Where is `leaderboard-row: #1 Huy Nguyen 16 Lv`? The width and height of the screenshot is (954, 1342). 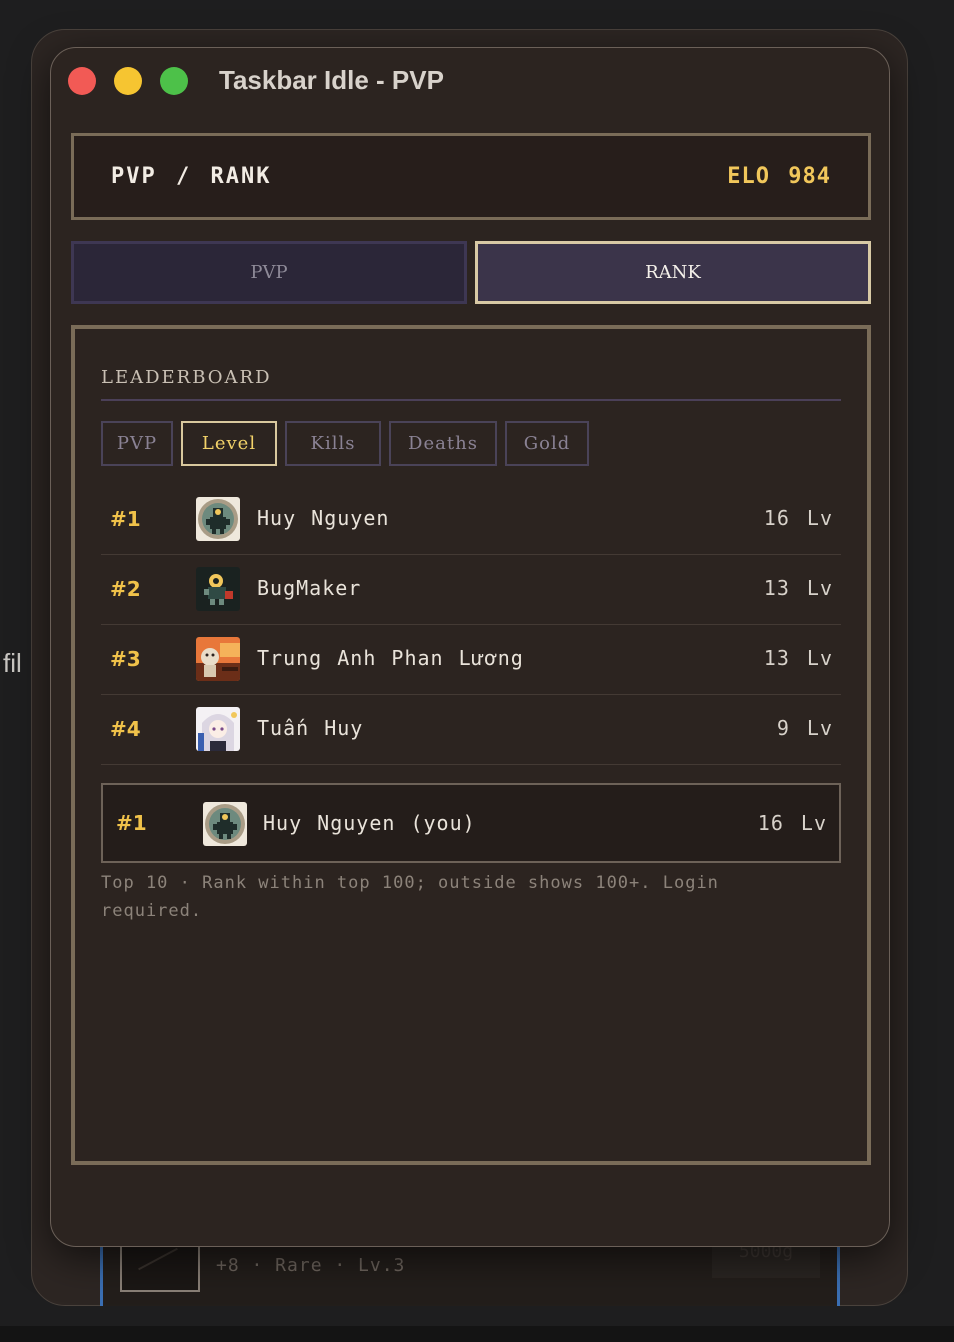 leaderboard-row: #1 Huy Nguyen 16 Lv is located at coordinates (471, 520).